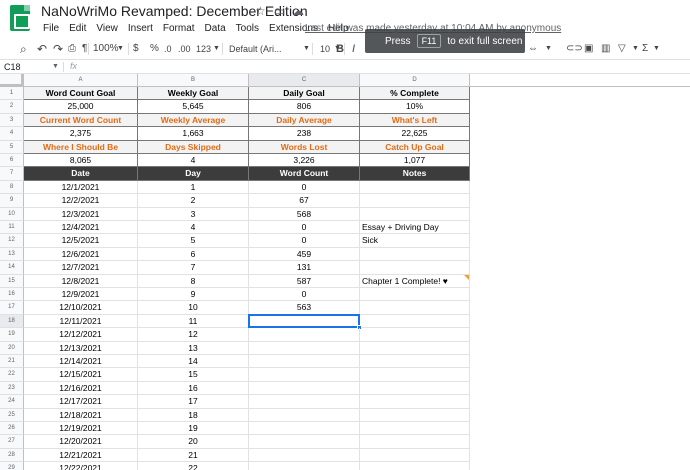  What do you see at coordinates (179, 30) in the screenshot?
I see `menu-format: Format` at bounding box center [179, 30].